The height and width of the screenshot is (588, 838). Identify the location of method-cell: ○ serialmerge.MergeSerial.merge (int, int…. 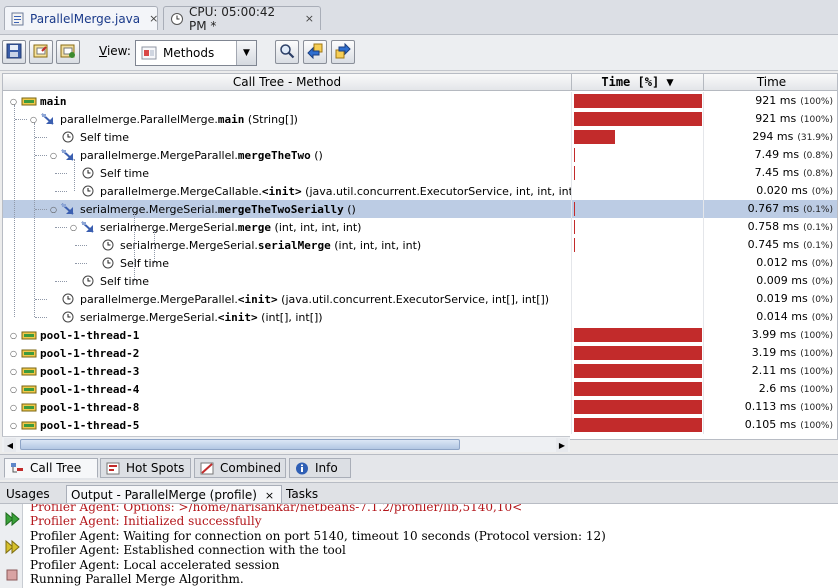
(287, 227).